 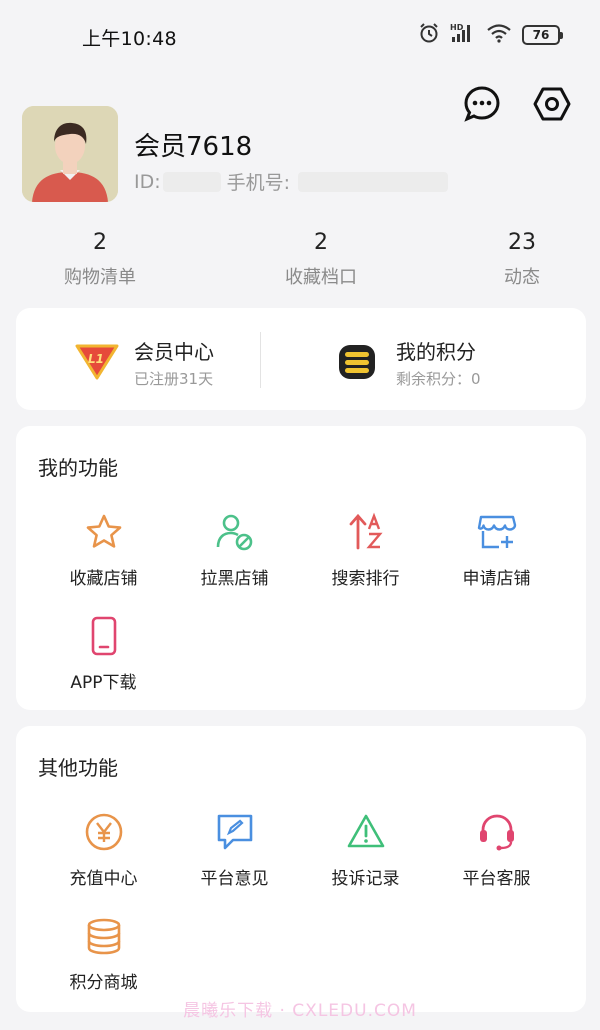 What do you see at coordinates (321, 259) in the screenshot?
I see `stat-favorite-stalls: 2 收藏档口` at bounding box center [321, 259].